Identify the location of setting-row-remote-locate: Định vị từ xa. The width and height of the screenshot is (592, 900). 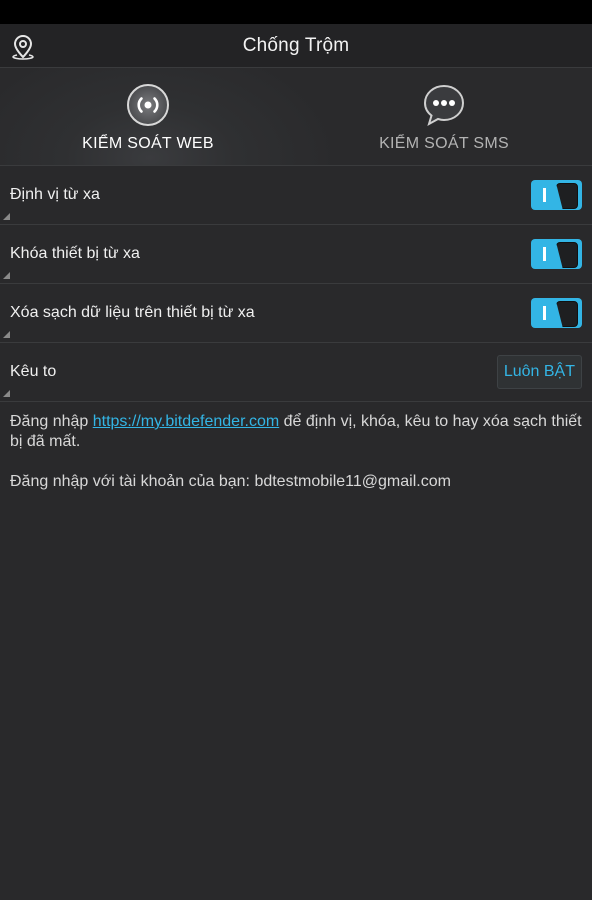
(296, 195).